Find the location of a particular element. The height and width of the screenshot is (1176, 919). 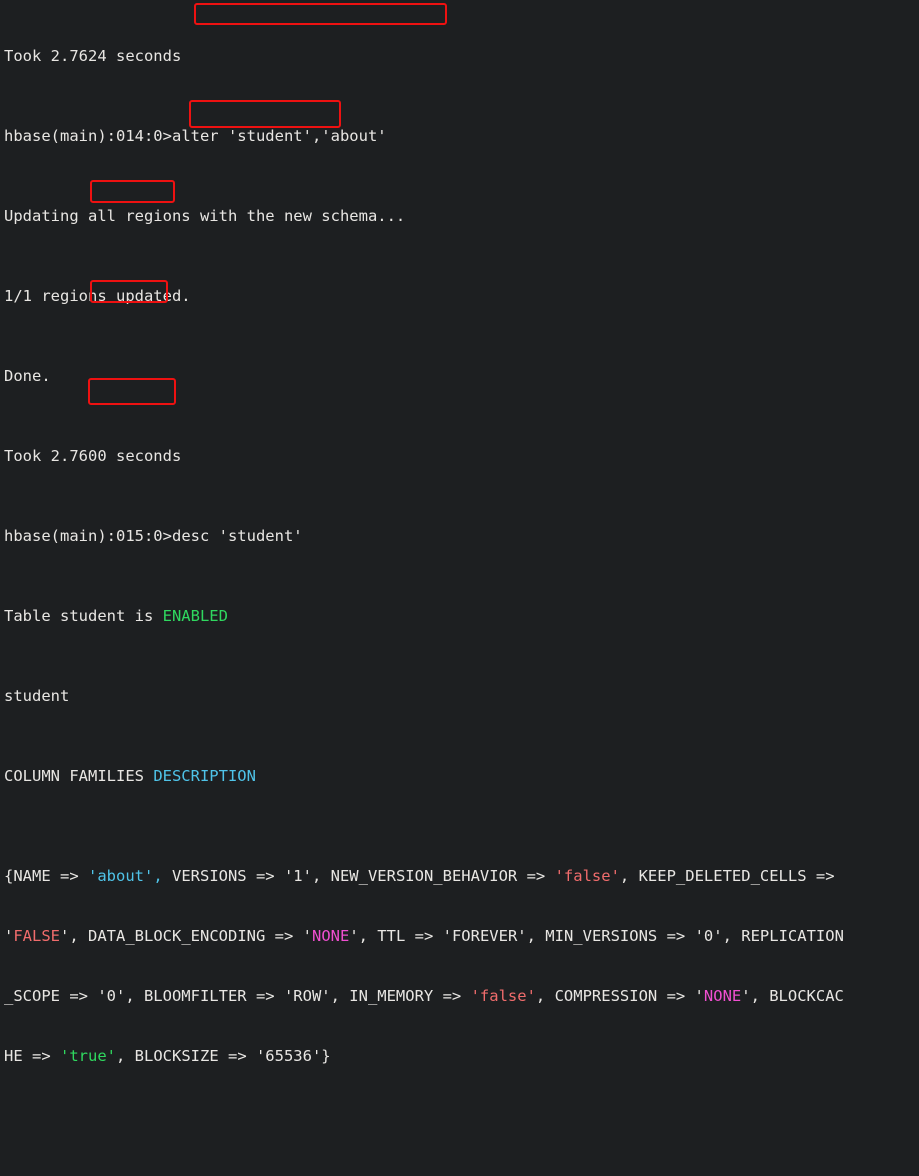

cf-about-blockcache-cont: HE => is located at coordinates (32, 1056).